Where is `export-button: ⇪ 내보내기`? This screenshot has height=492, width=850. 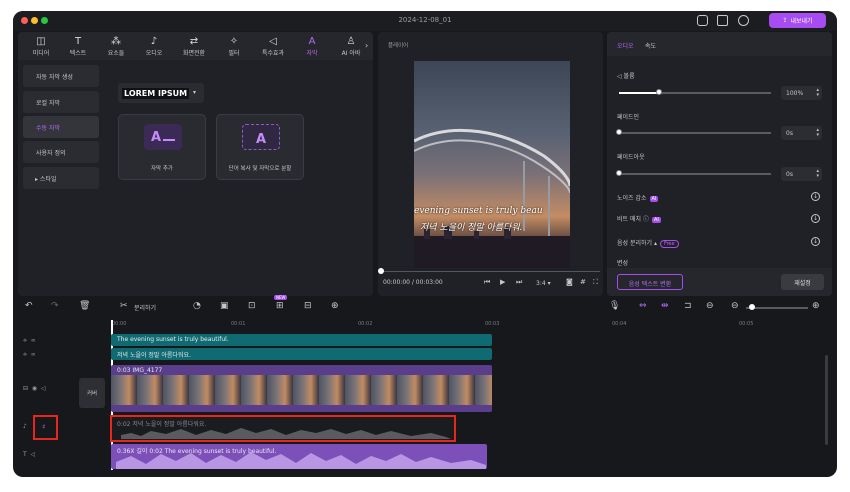
export-button: ⇪ 내보내기 is located at coordinates (797, 20).